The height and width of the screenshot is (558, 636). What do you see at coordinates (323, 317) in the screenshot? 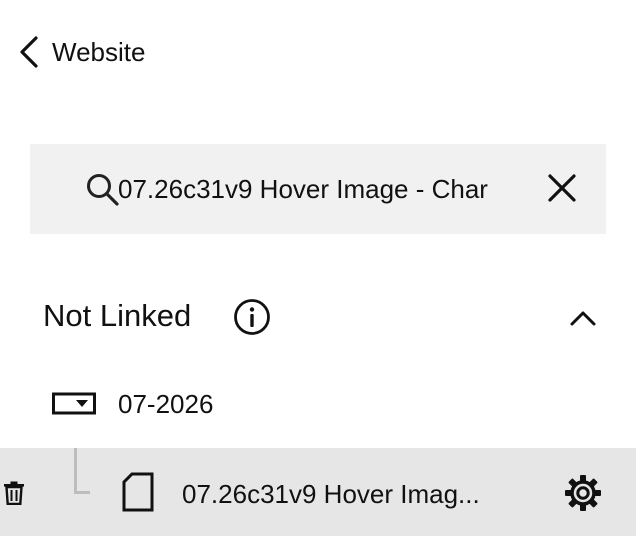
I see `section-header-not-linked: Not Linked` at bounding box center [323, 317].